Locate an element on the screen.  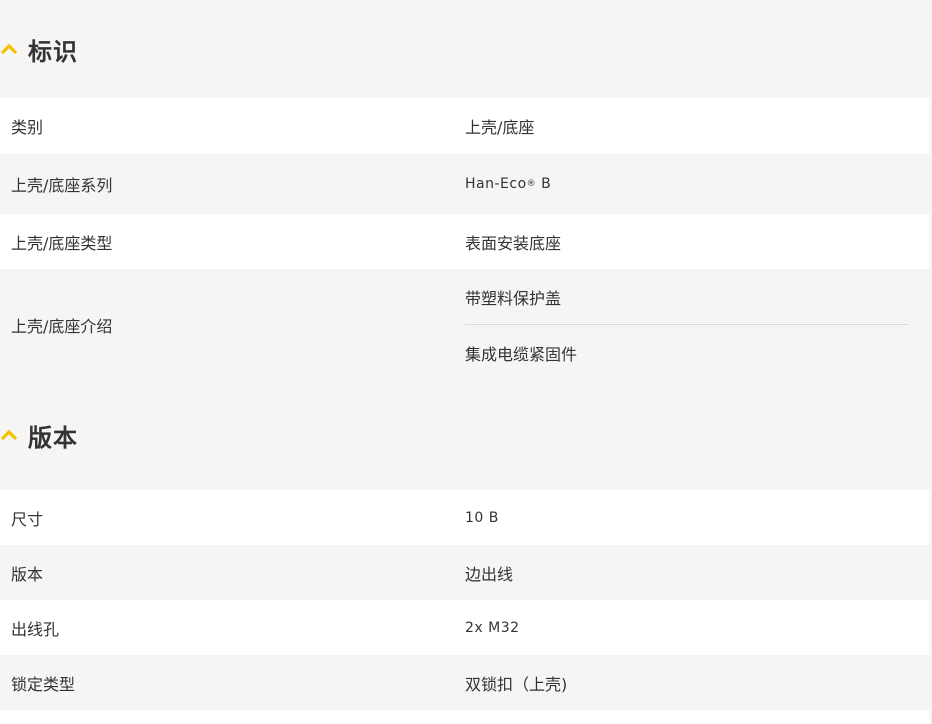
row-value: 集成电缆紧固件 is located at coordinates (521, 354).